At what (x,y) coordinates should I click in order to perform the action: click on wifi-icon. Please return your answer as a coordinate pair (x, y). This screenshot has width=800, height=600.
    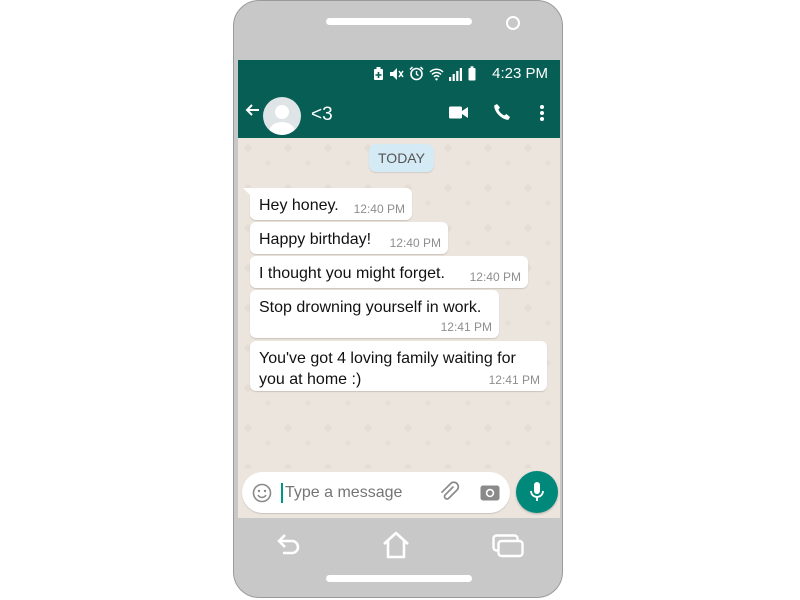
    Looking at the image, I should click on (436, 73).